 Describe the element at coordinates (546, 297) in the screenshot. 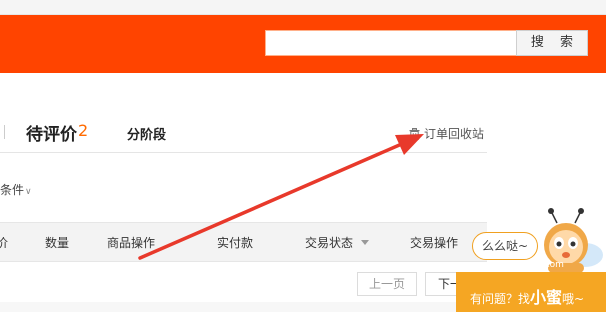

I see `help-highlight: 小蜜` at that location.